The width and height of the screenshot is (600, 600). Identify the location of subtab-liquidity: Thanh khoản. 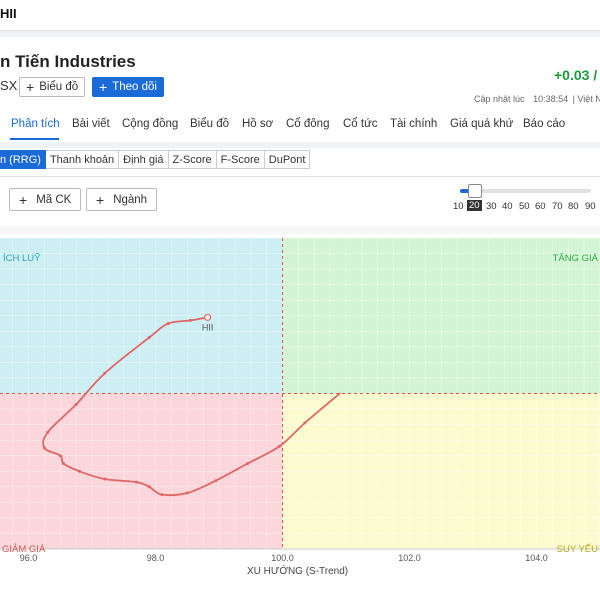
(82, 159).